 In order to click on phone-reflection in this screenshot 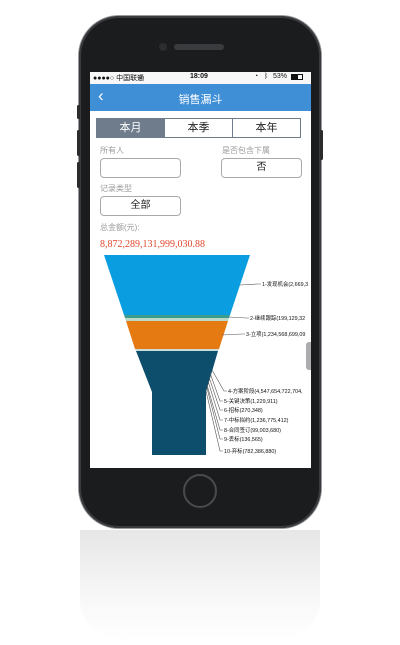, I will do `click(200, 585)`.